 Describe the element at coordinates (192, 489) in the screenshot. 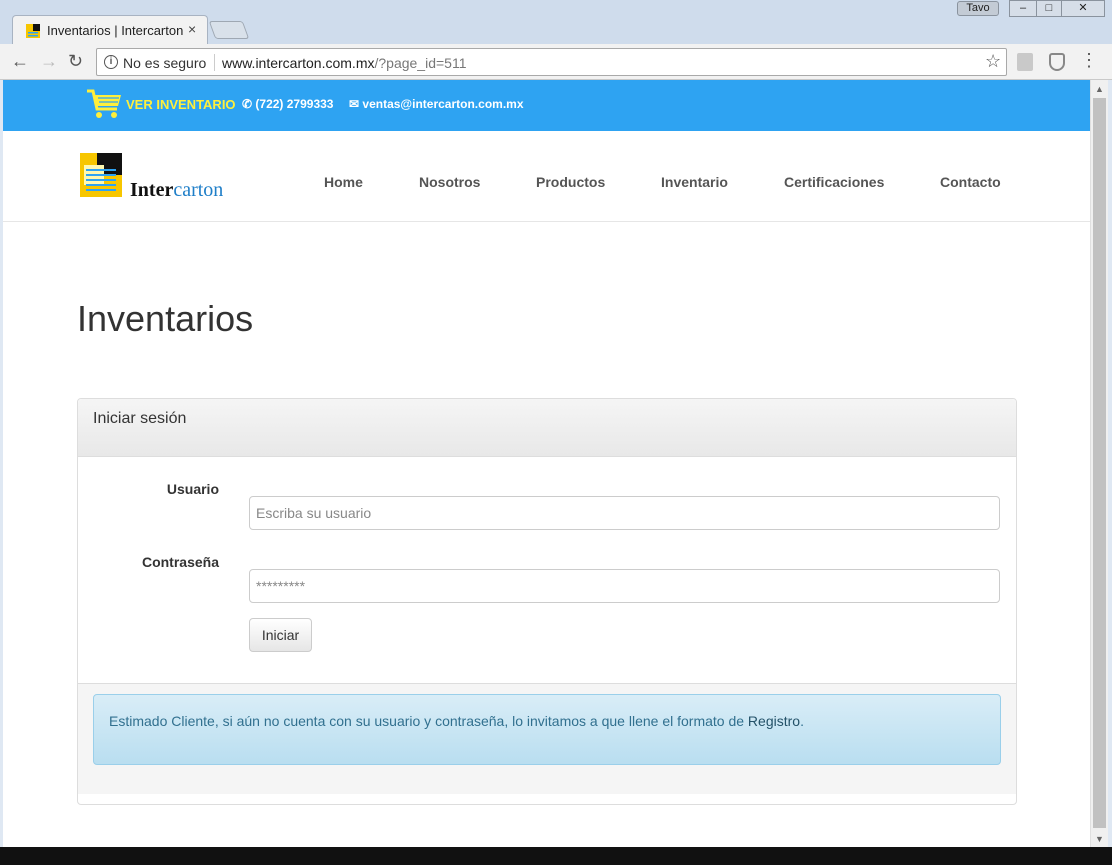

I see `username-label: Usuario` at that location.